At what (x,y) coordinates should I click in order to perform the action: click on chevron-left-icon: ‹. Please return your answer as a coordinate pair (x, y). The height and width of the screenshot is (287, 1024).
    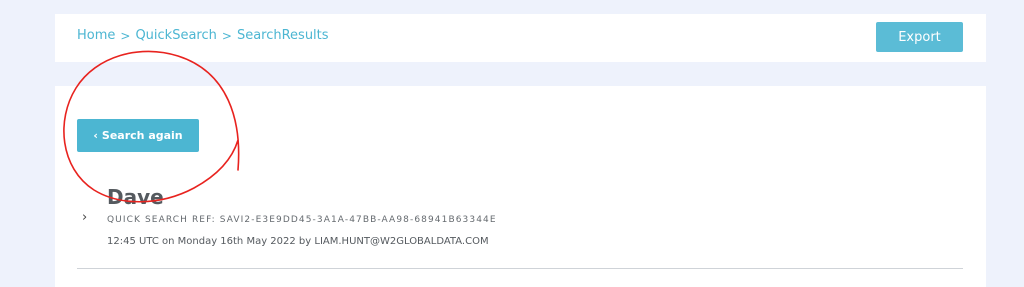
    Looking at the image, I should click on (95, 135).